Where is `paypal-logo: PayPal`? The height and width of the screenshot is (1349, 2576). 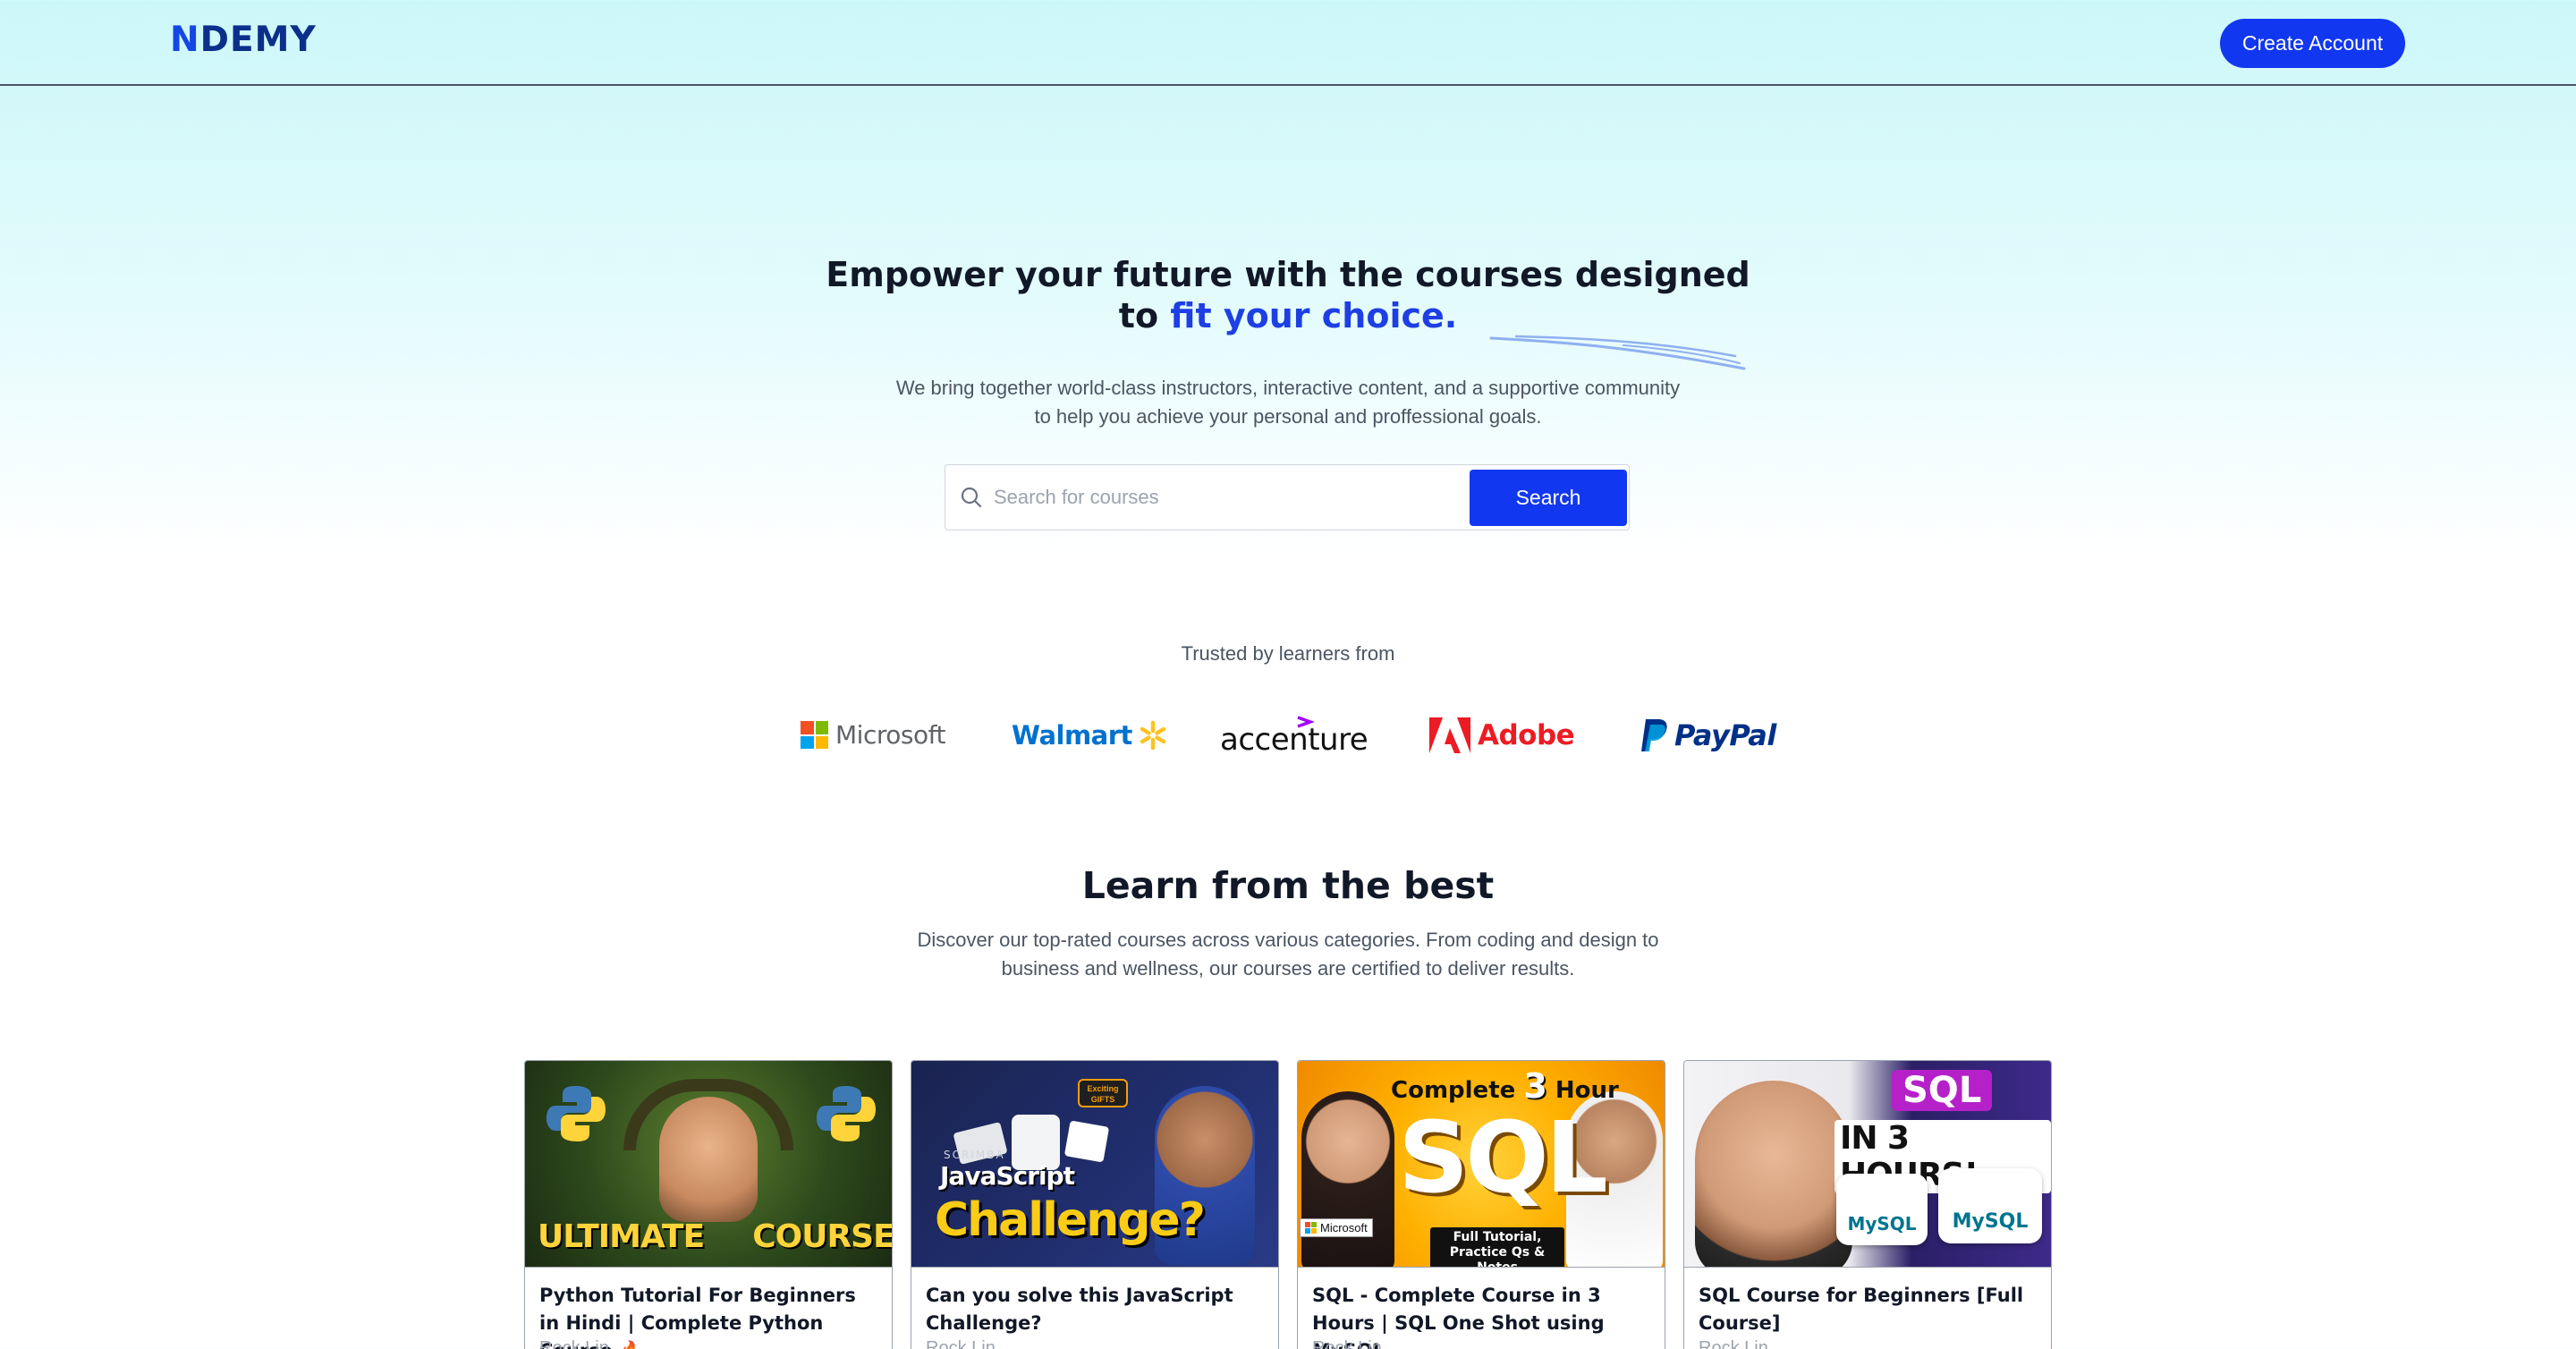
paypal-logo: PayPal is located at coordinates (1708, 735).